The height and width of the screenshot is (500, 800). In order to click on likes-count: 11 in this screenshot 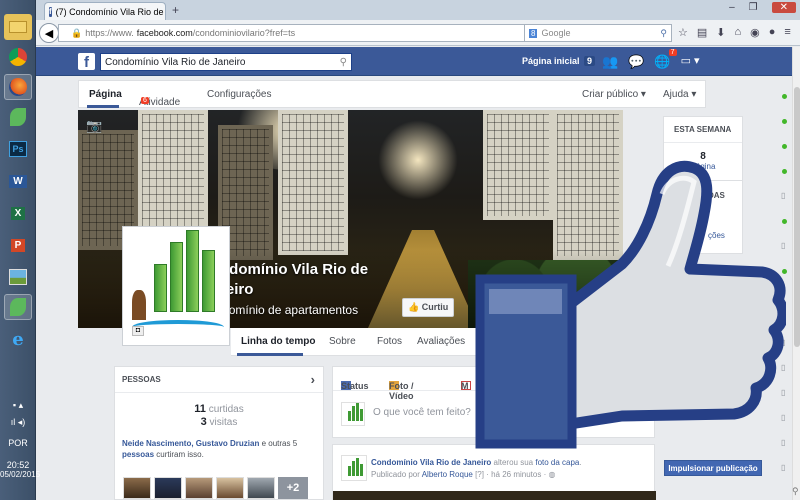, I will do `click(200, 409)`.